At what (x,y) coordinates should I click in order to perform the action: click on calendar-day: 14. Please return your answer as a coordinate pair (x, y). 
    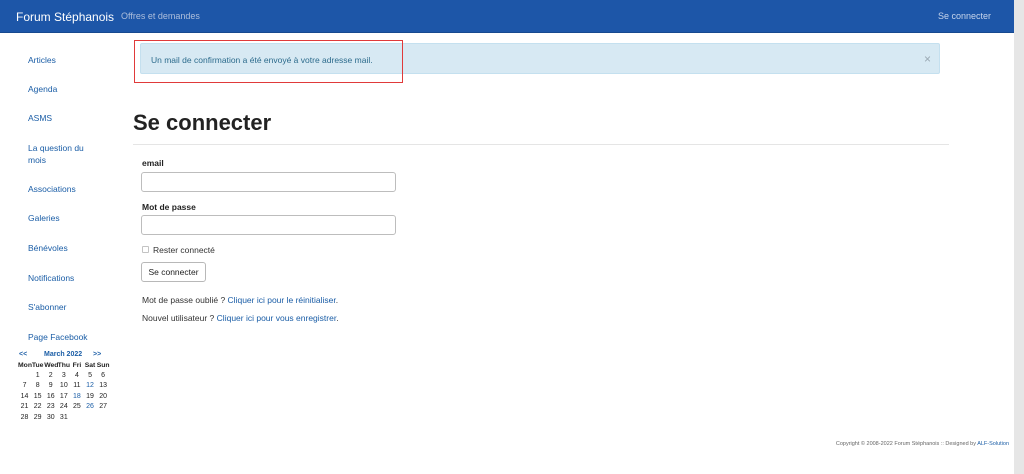
    Looking at the image, I should click on (24, 396).